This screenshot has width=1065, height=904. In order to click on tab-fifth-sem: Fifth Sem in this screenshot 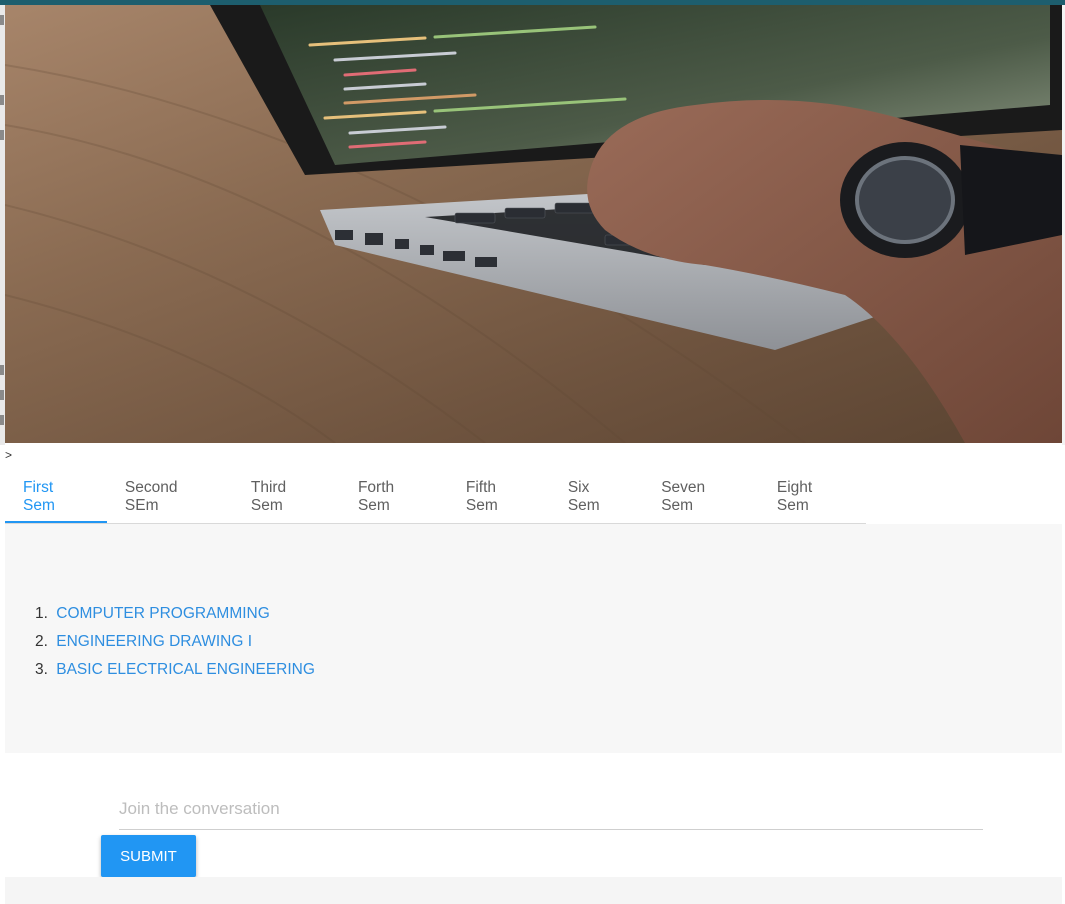, I will do `click(499, 496)`.